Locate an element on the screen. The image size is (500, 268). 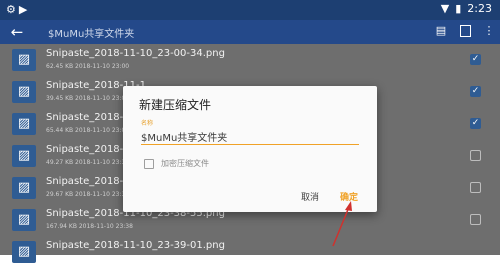
arrow-line is located at coordinates (341, 226).